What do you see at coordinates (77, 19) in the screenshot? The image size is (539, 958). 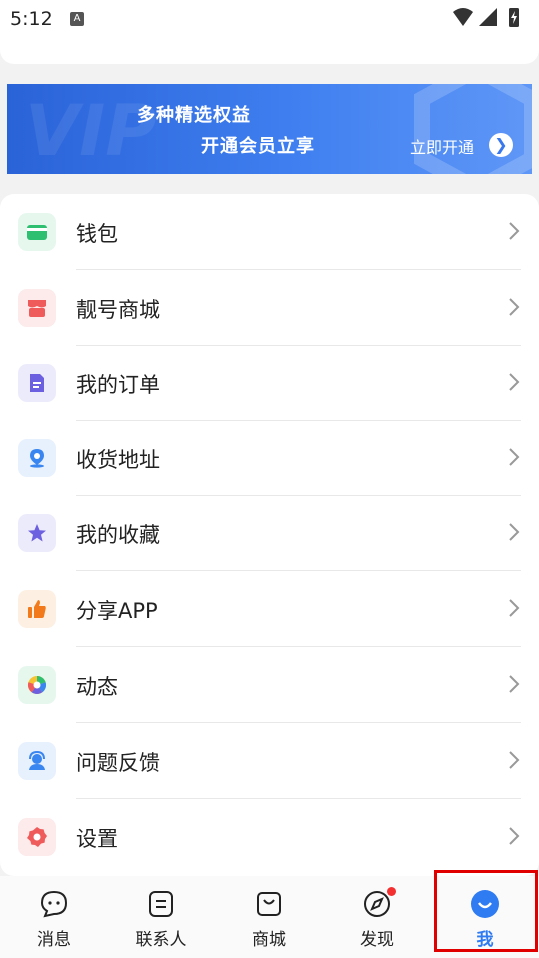 I see `notification-a-icon: A` at bounding box center [77, 19].